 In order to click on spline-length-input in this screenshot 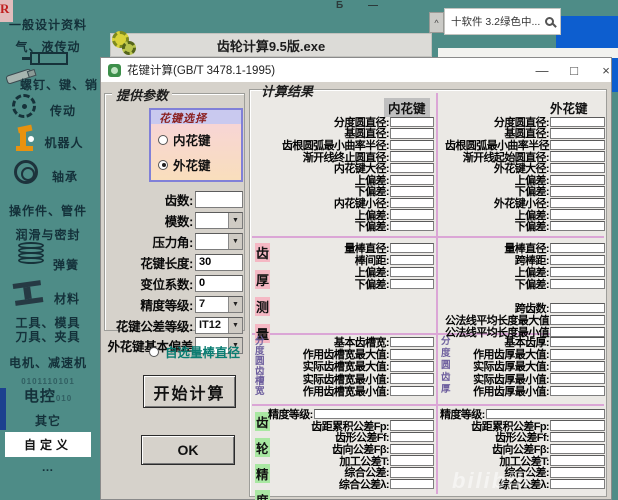, I will do `click(219, 262)`.